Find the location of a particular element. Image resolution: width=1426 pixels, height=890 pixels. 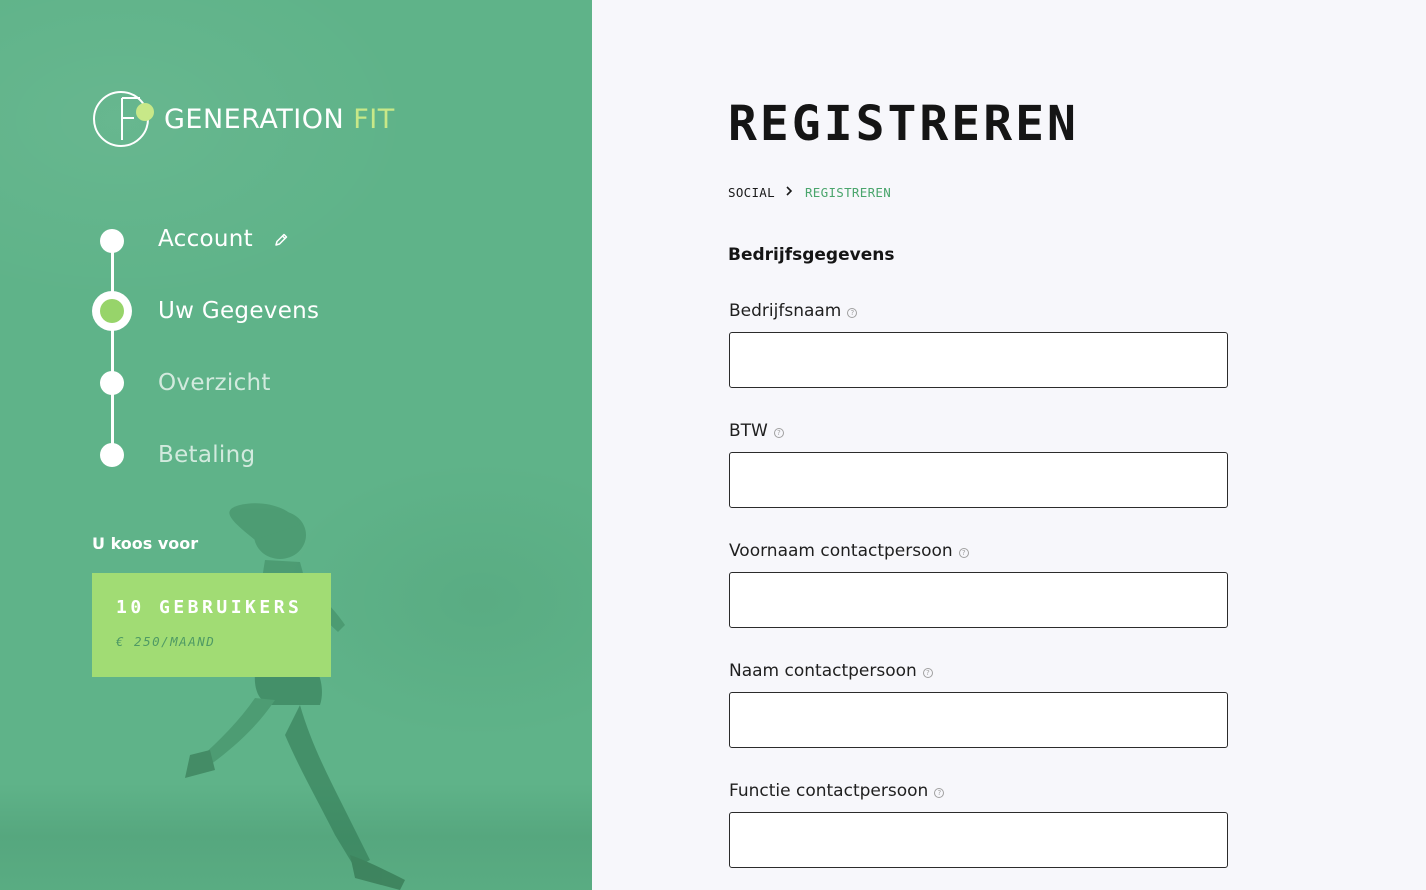

breadcrumb: SOCIAL REGISTREREN is located at coordinates (809, 192).